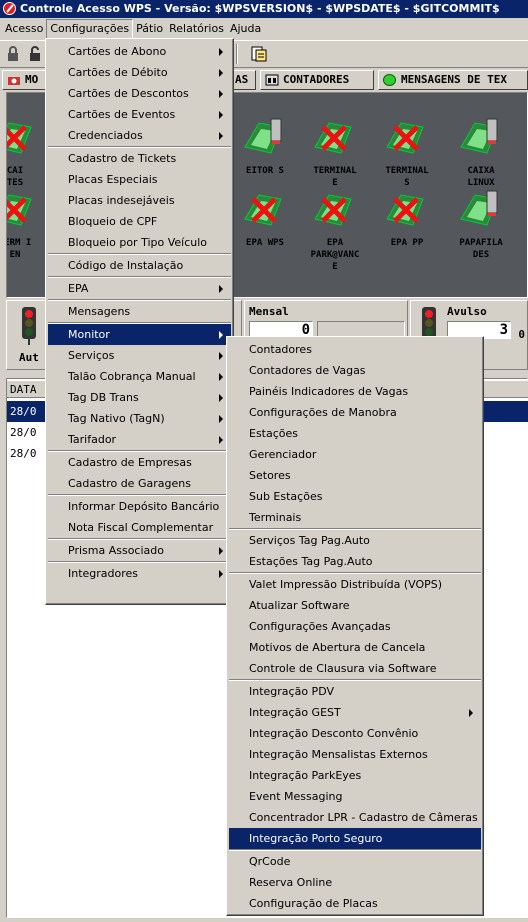  Describe the element at coordinates (355, 370) in the screenshot. I see `menu-item: Contadores de Vagas` at that location.